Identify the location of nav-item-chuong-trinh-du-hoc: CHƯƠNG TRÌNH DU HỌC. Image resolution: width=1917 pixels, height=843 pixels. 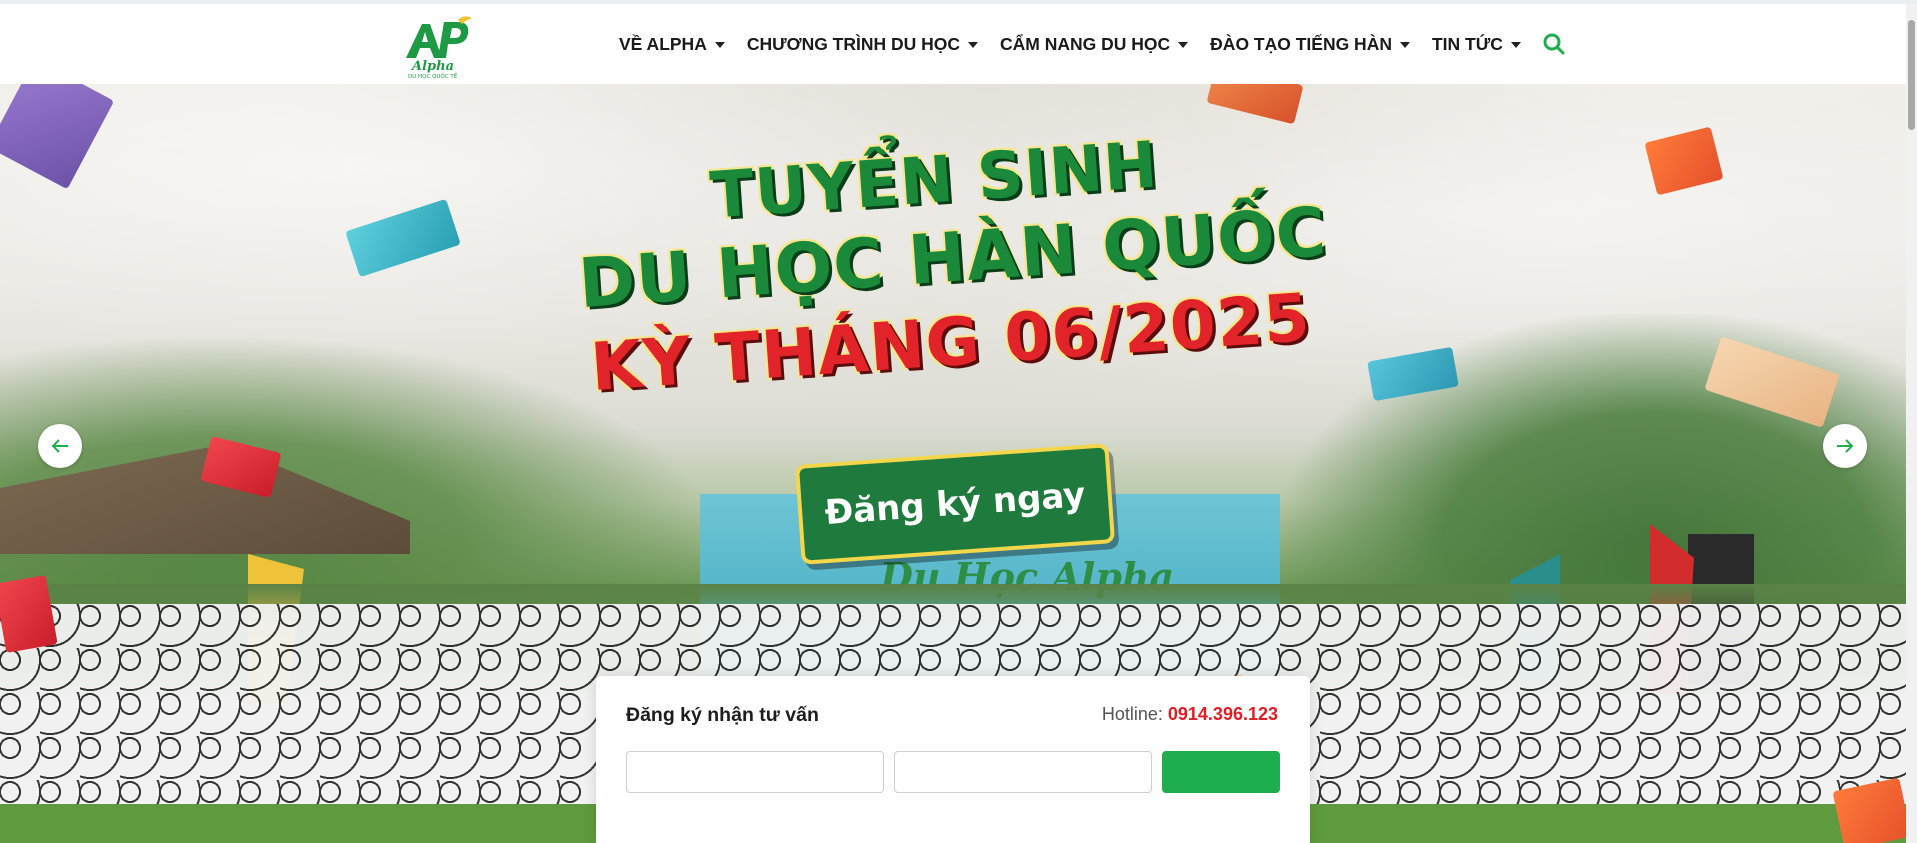
(862, 44).